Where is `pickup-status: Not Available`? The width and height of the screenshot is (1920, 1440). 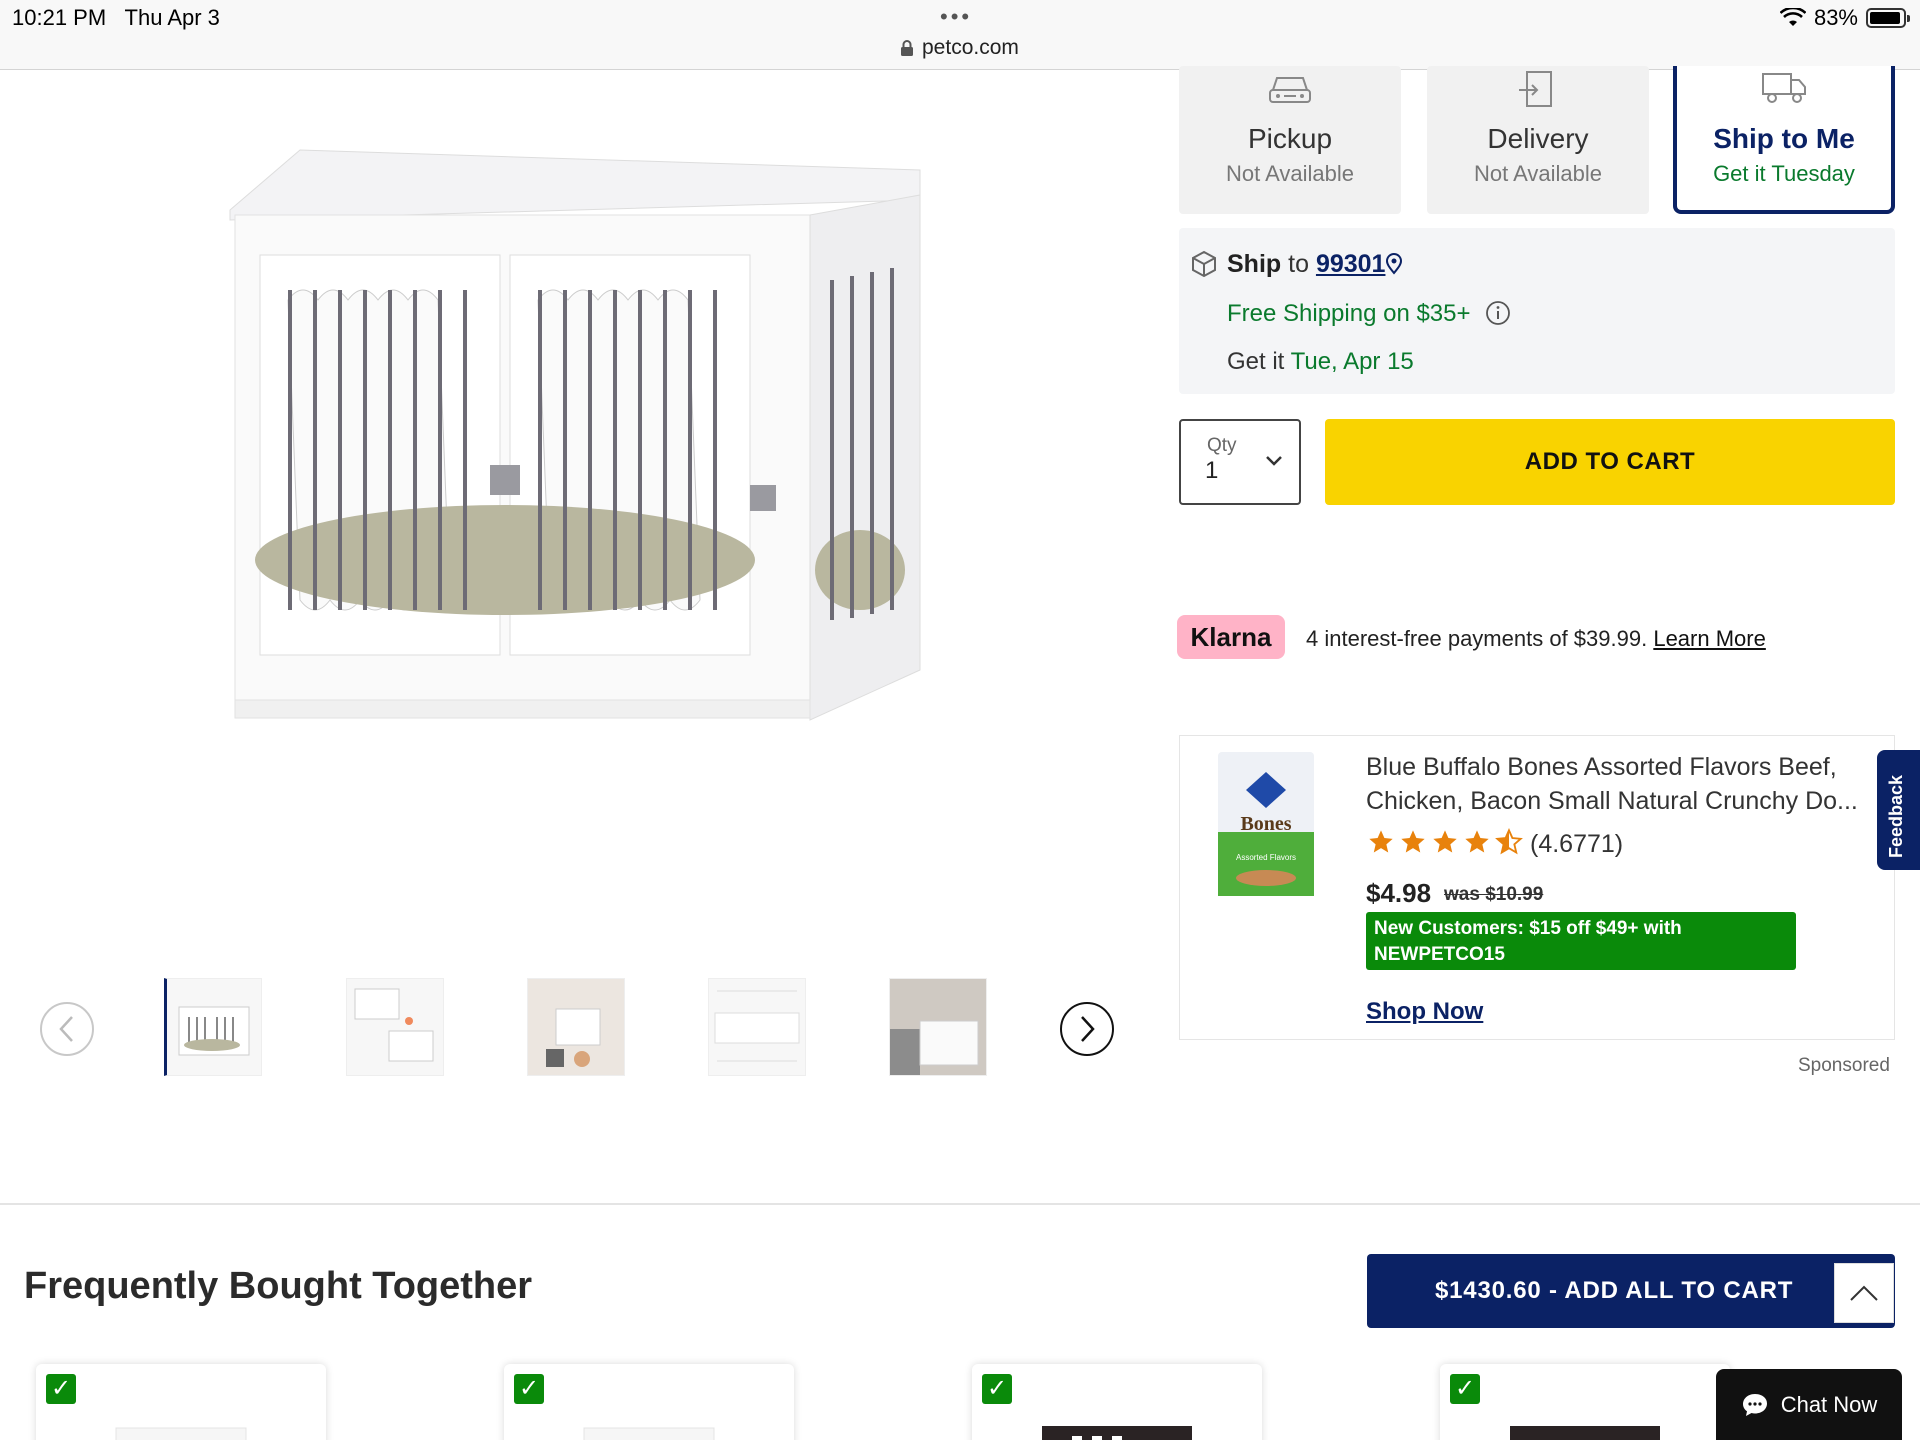
pickup-status: Not Available is located at coordinates (1289, 173).